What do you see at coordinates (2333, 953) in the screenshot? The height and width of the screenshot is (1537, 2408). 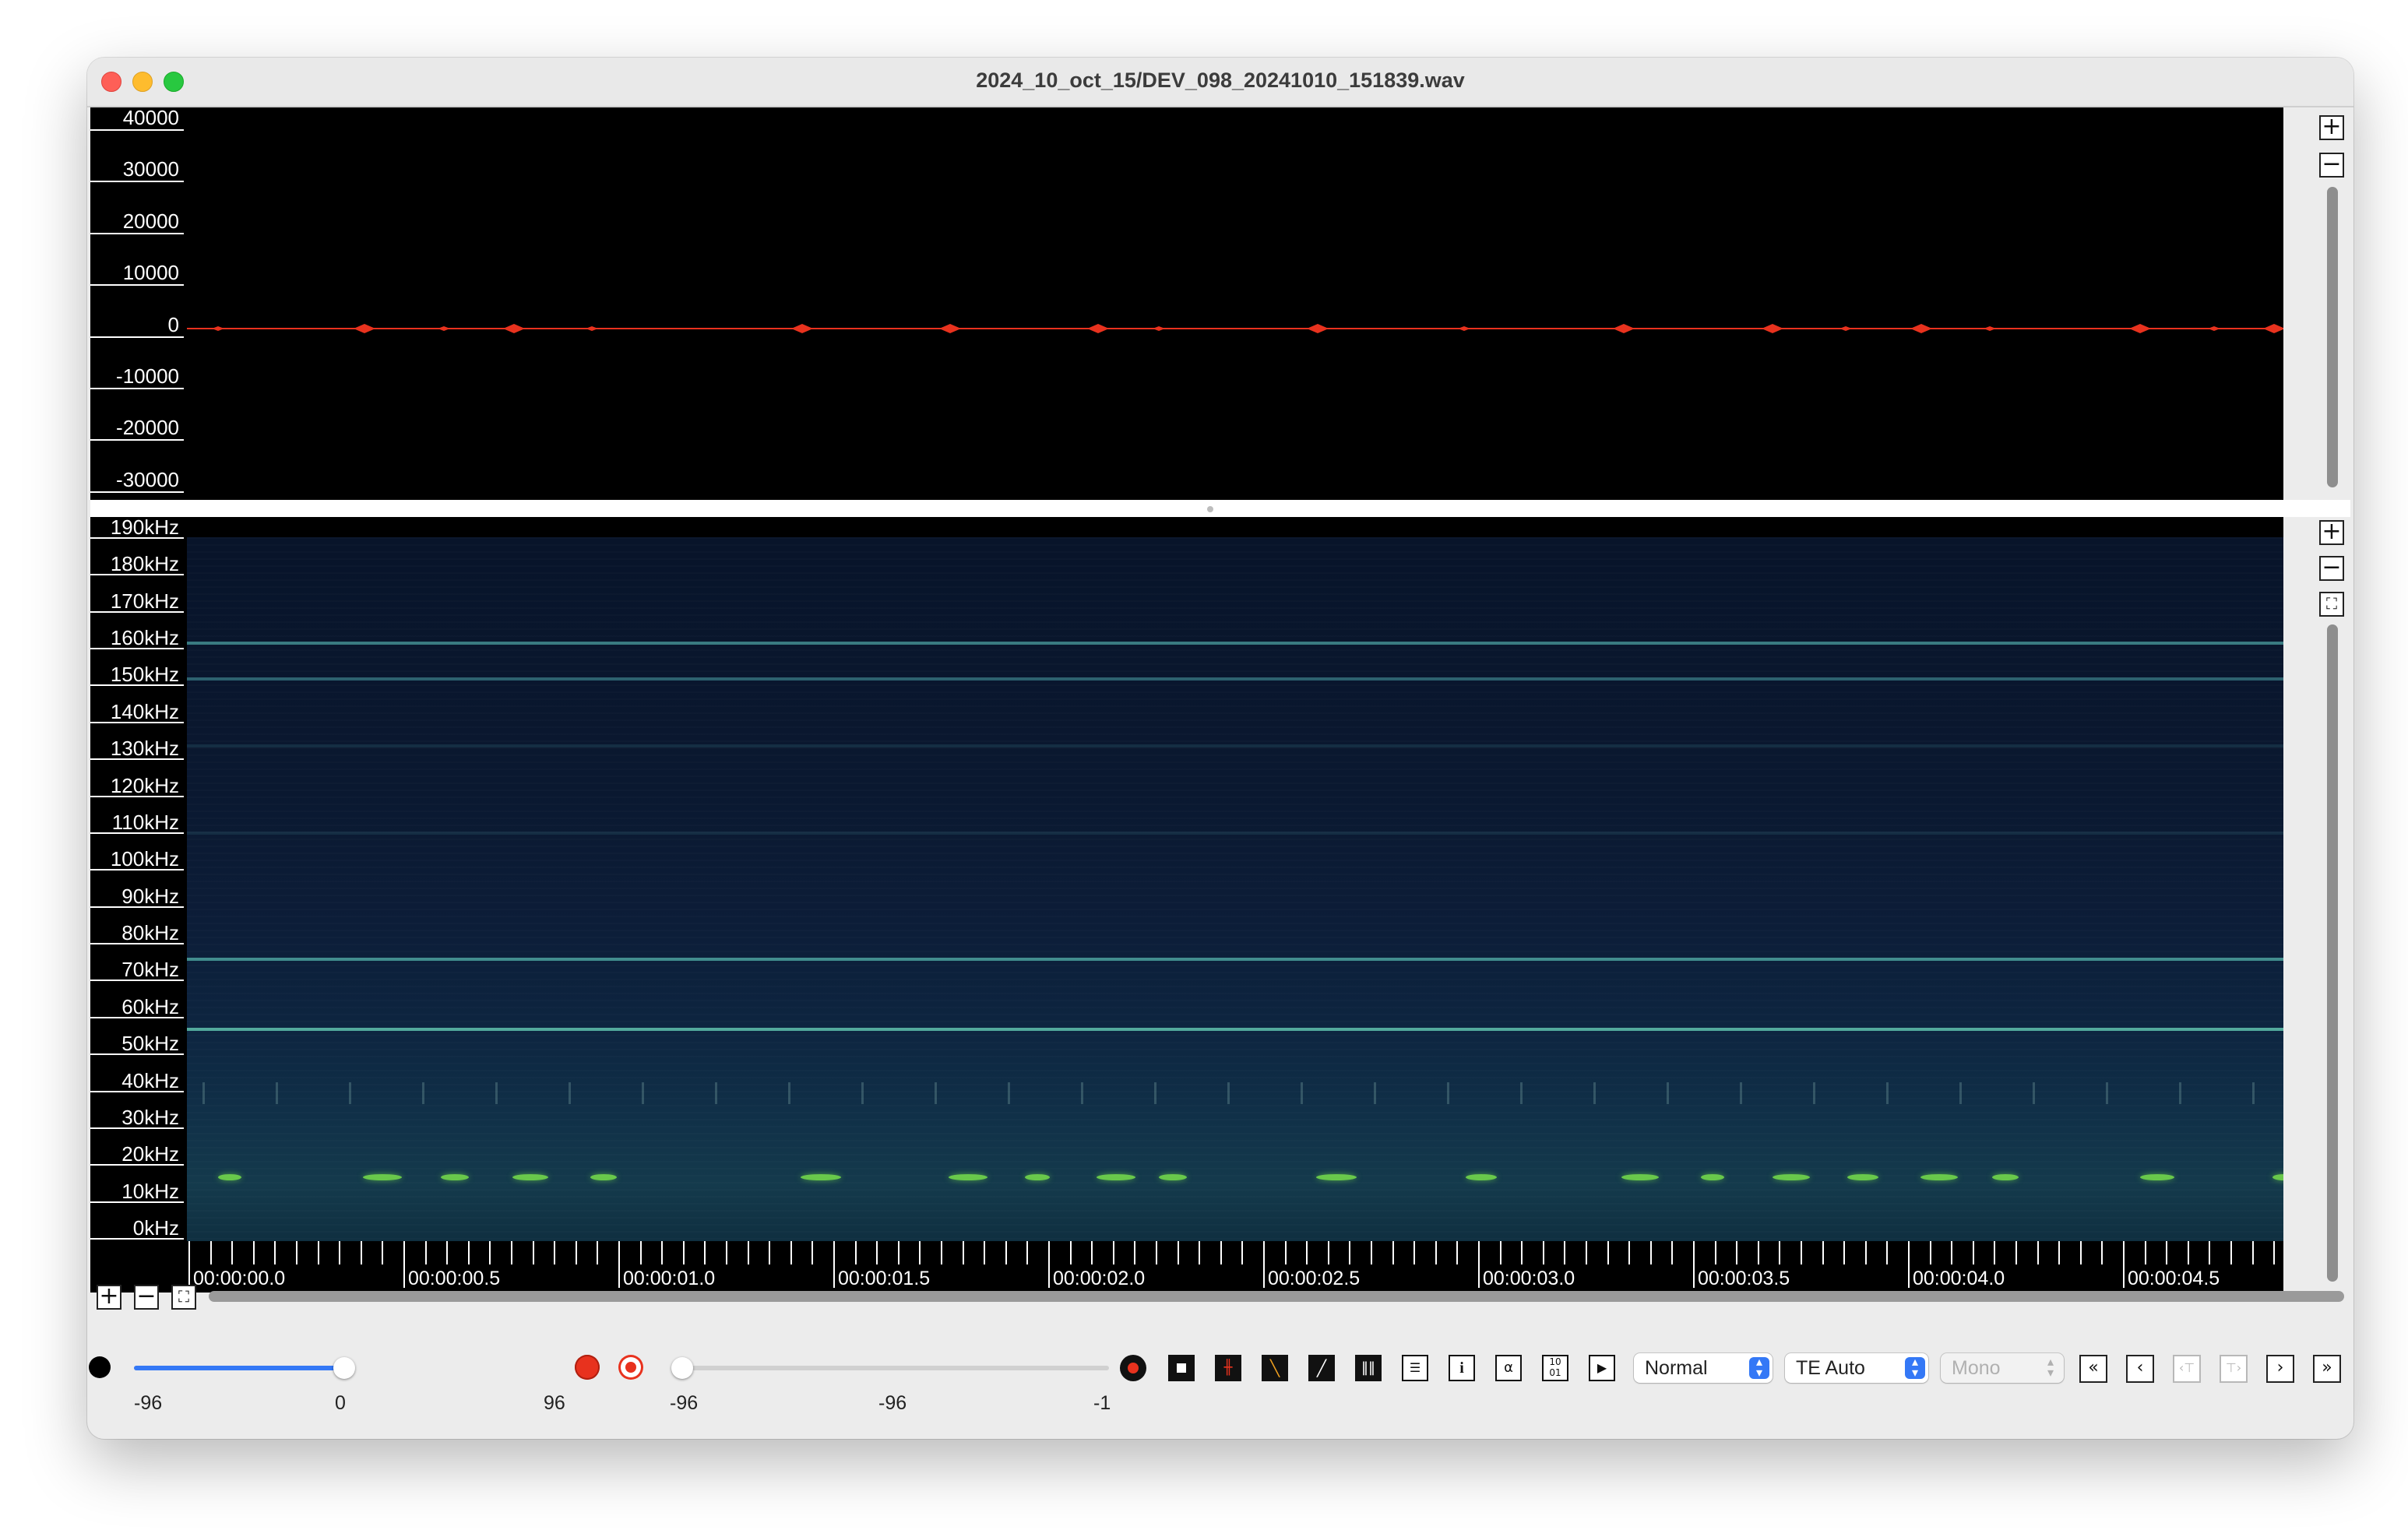 I see `spectrogram-vertical-scrollbar` at bounding box center [2333, 953].